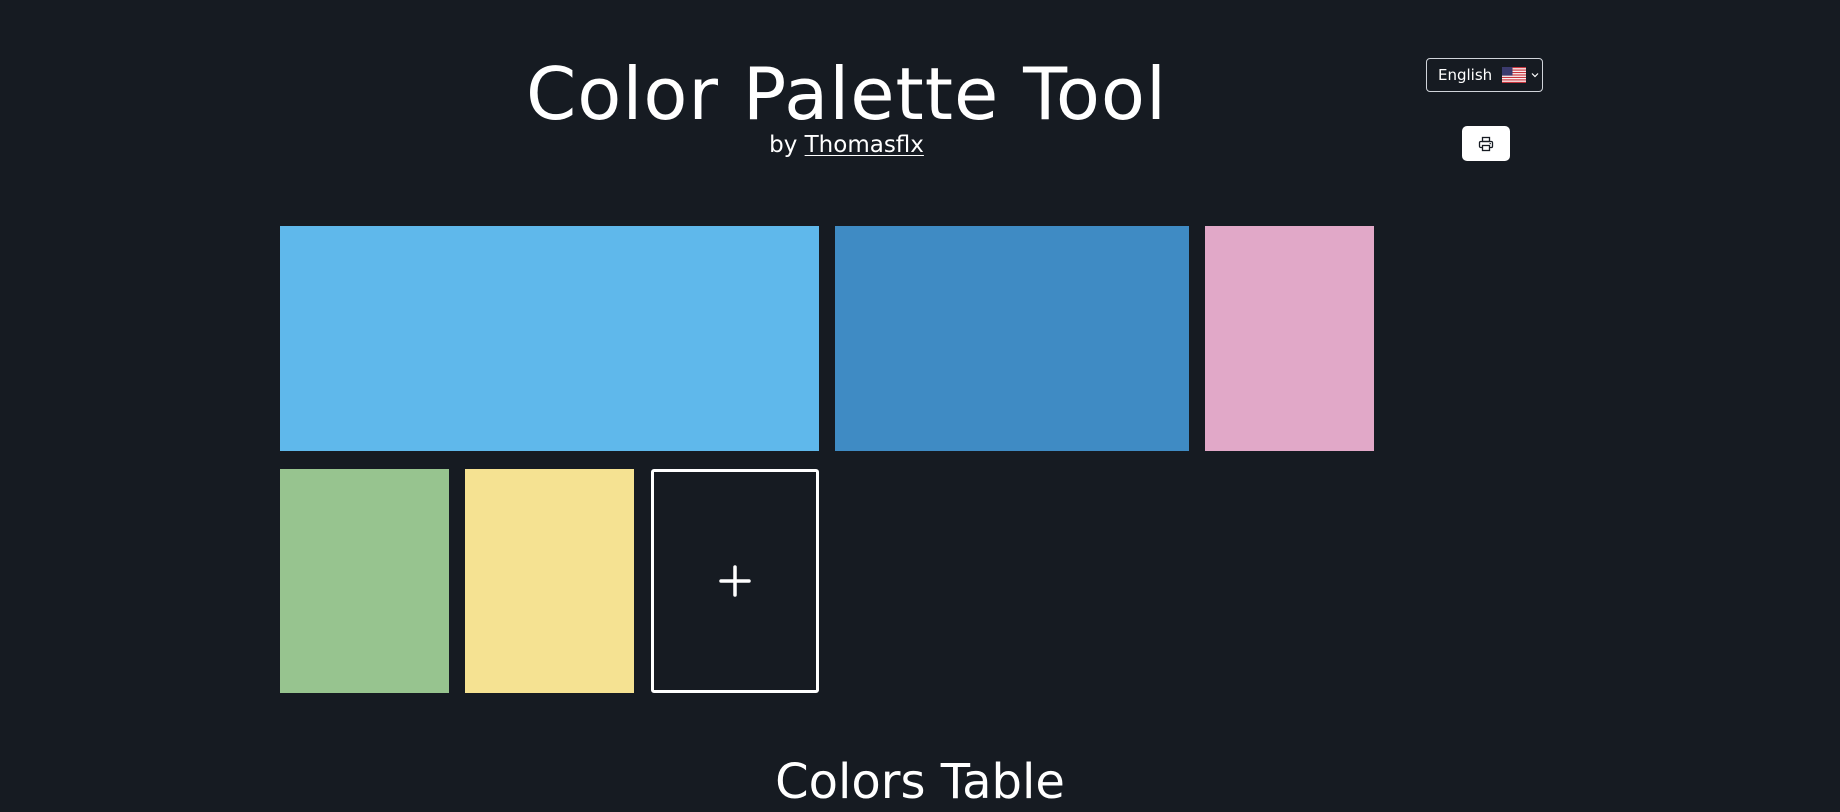 This screenshot has width=1840, height=812. Describe the element at coordinates (783, 145) in the screenshot. I see `byline-prefix: by` at that location.